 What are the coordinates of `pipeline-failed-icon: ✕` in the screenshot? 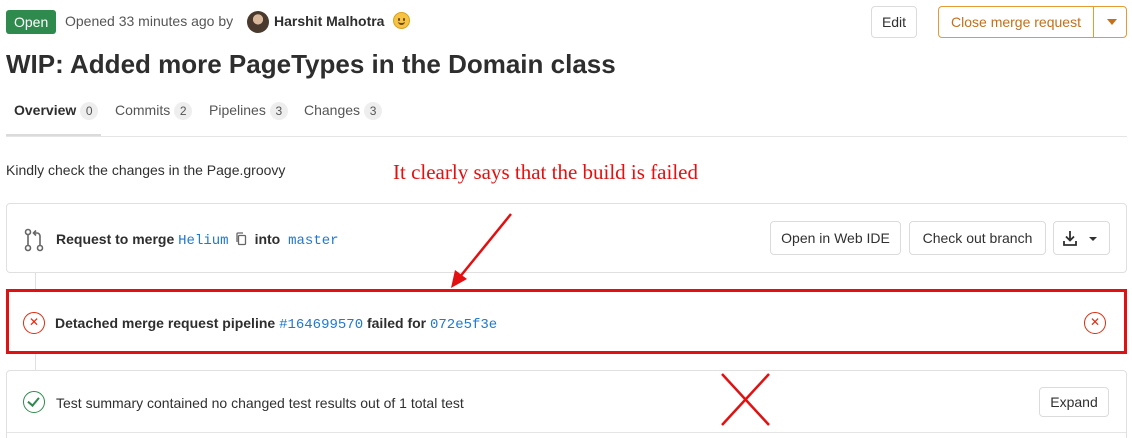 It's located at (34, 323).